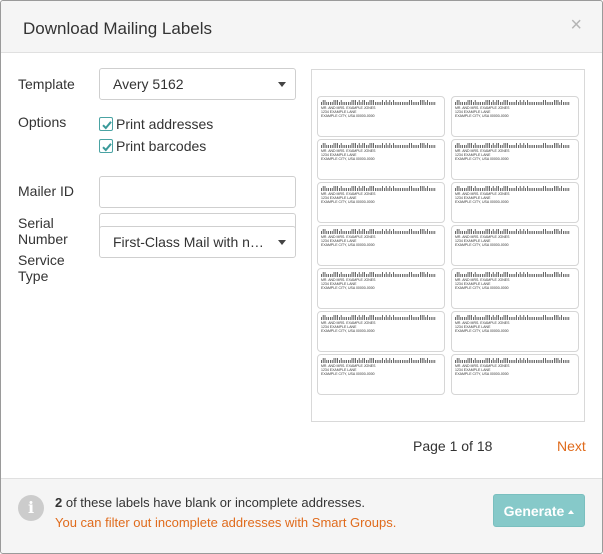  I want to click on generate-button: Generate, so click(539, 510).